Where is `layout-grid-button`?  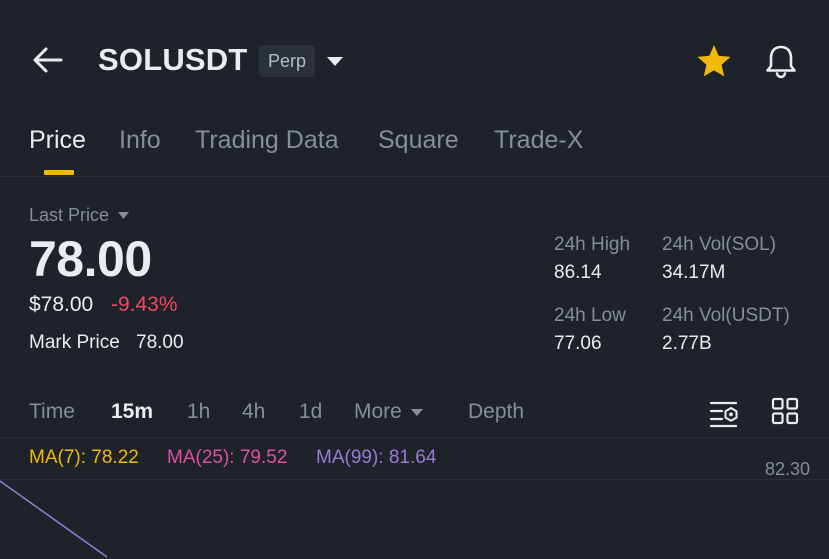 layout-grid-button is located at coordinates (785, 413).